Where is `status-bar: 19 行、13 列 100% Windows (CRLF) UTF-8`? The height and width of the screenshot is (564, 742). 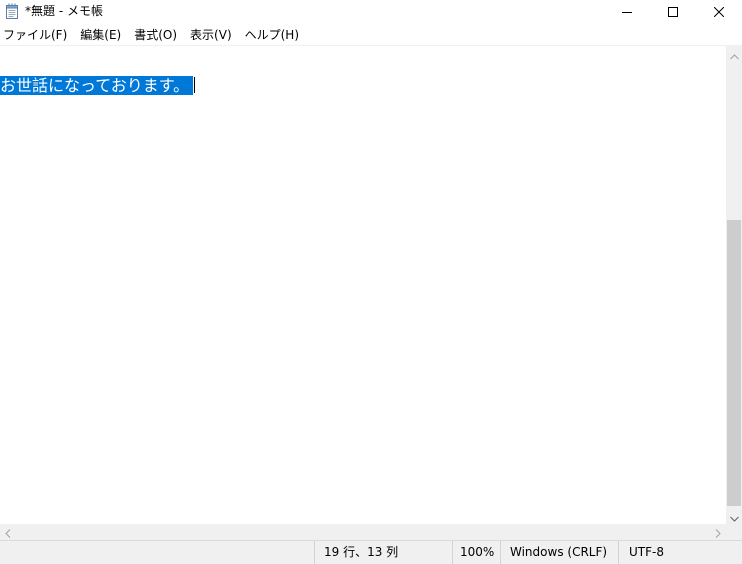
status-bar: 19 行、13 列 100% Windows (CRLF) UTF-8 is located at coordinates (371, 552).